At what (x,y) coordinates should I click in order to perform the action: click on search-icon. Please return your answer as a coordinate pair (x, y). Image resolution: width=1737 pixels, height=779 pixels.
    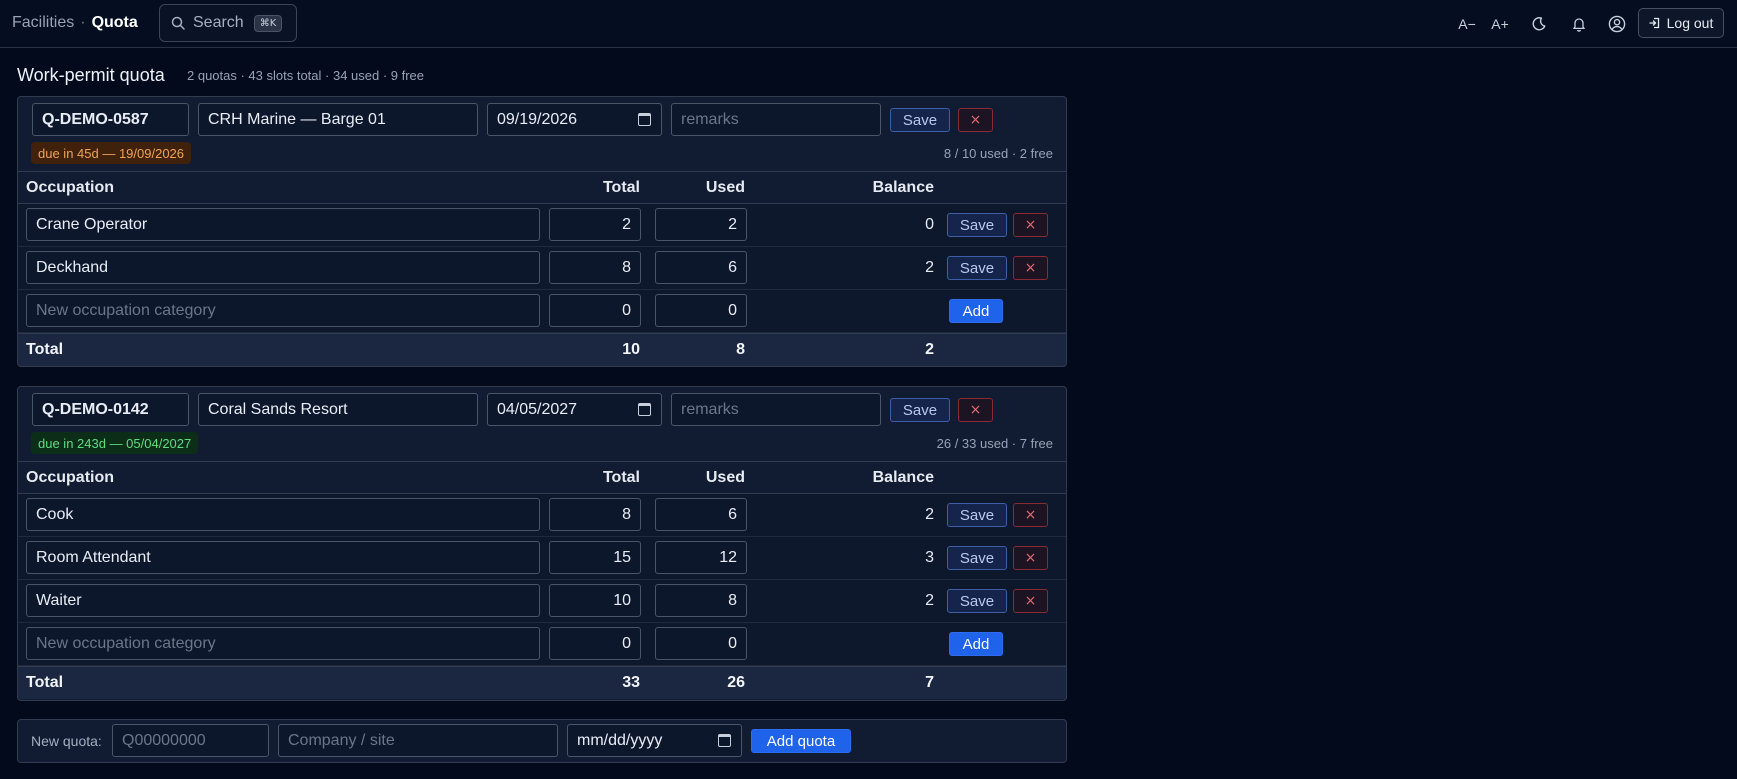
    Looking at the image, I should click on (178, 23).